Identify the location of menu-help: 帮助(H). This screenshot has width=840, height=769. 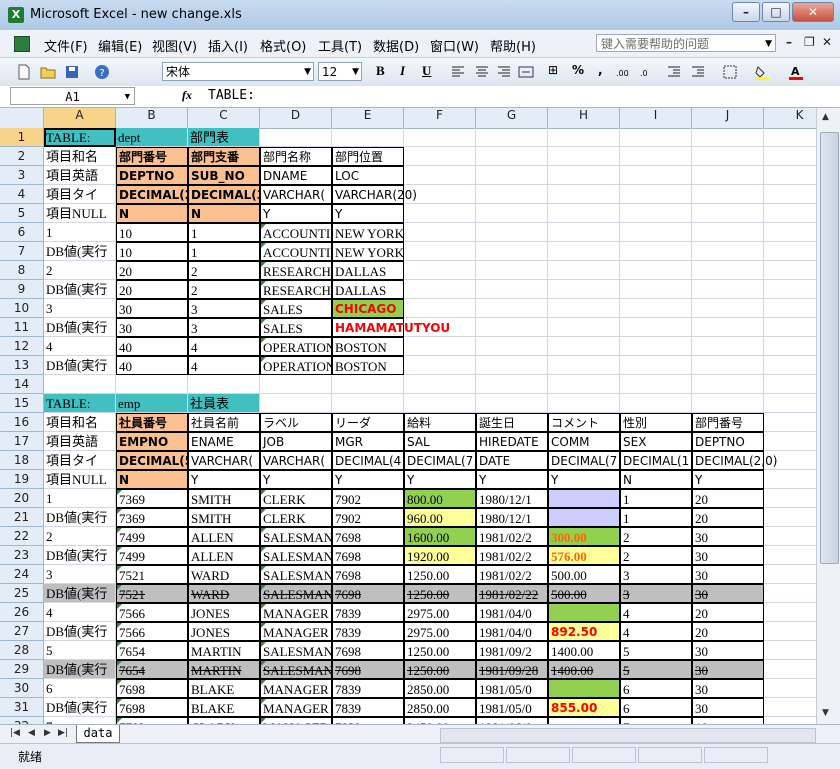
(513, 45).